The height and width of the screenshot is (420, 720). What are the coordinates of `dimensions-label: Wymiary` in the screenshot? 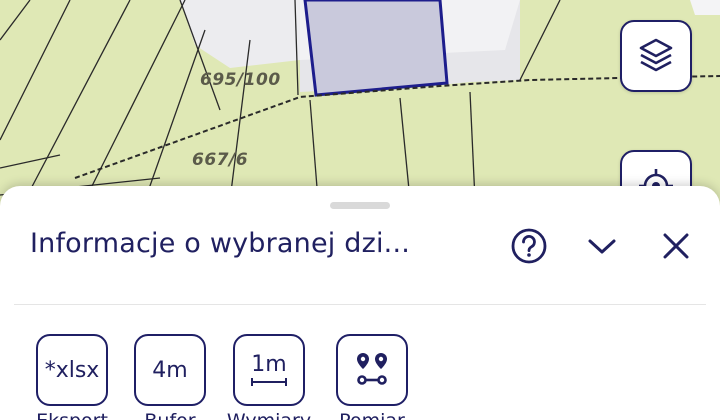 It's located at (269, 415).